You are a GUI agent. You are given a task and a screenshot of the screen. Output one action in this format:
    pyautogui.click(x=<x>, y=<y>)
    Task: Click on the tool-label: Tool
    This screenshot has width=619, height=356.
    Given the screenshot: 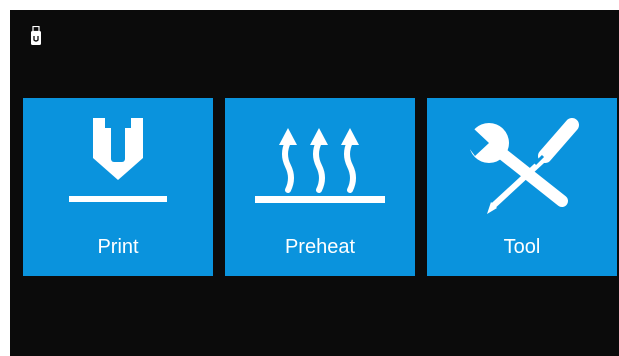 What is the action you would take?
    pyautogui.click(x=522, y=247)
    